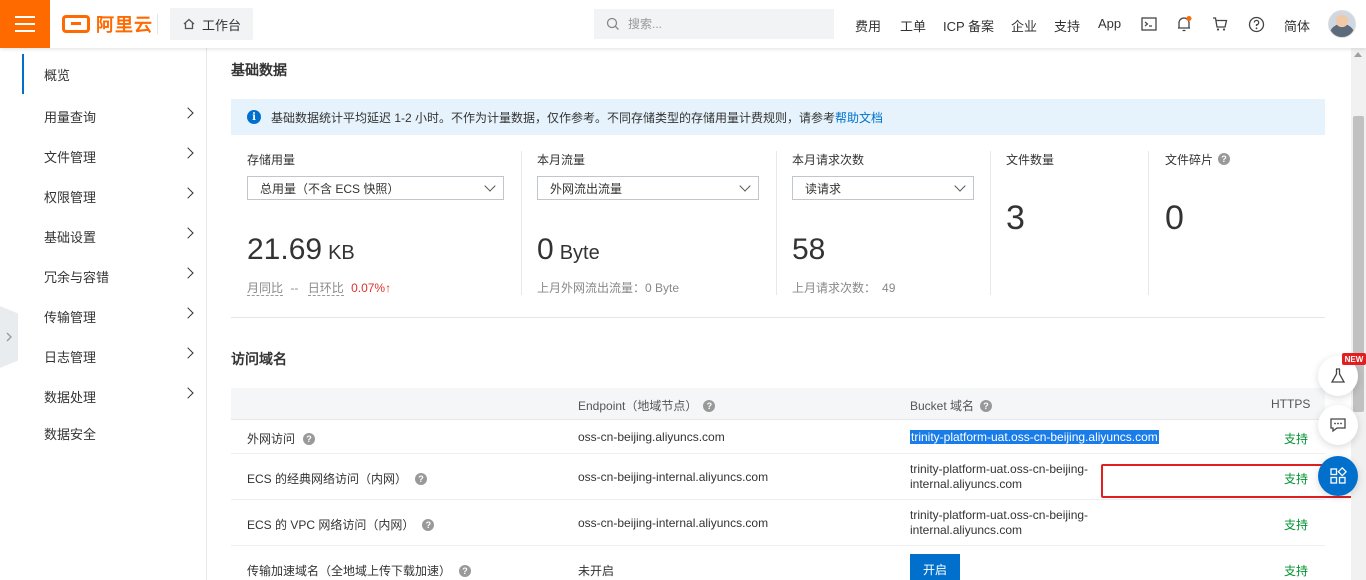 This screenshot has width=1366, height=580. Describe the element at coordinates (301, 249) in the screenshot. I see `storage-usage-value: 21.69 KB` at that location.